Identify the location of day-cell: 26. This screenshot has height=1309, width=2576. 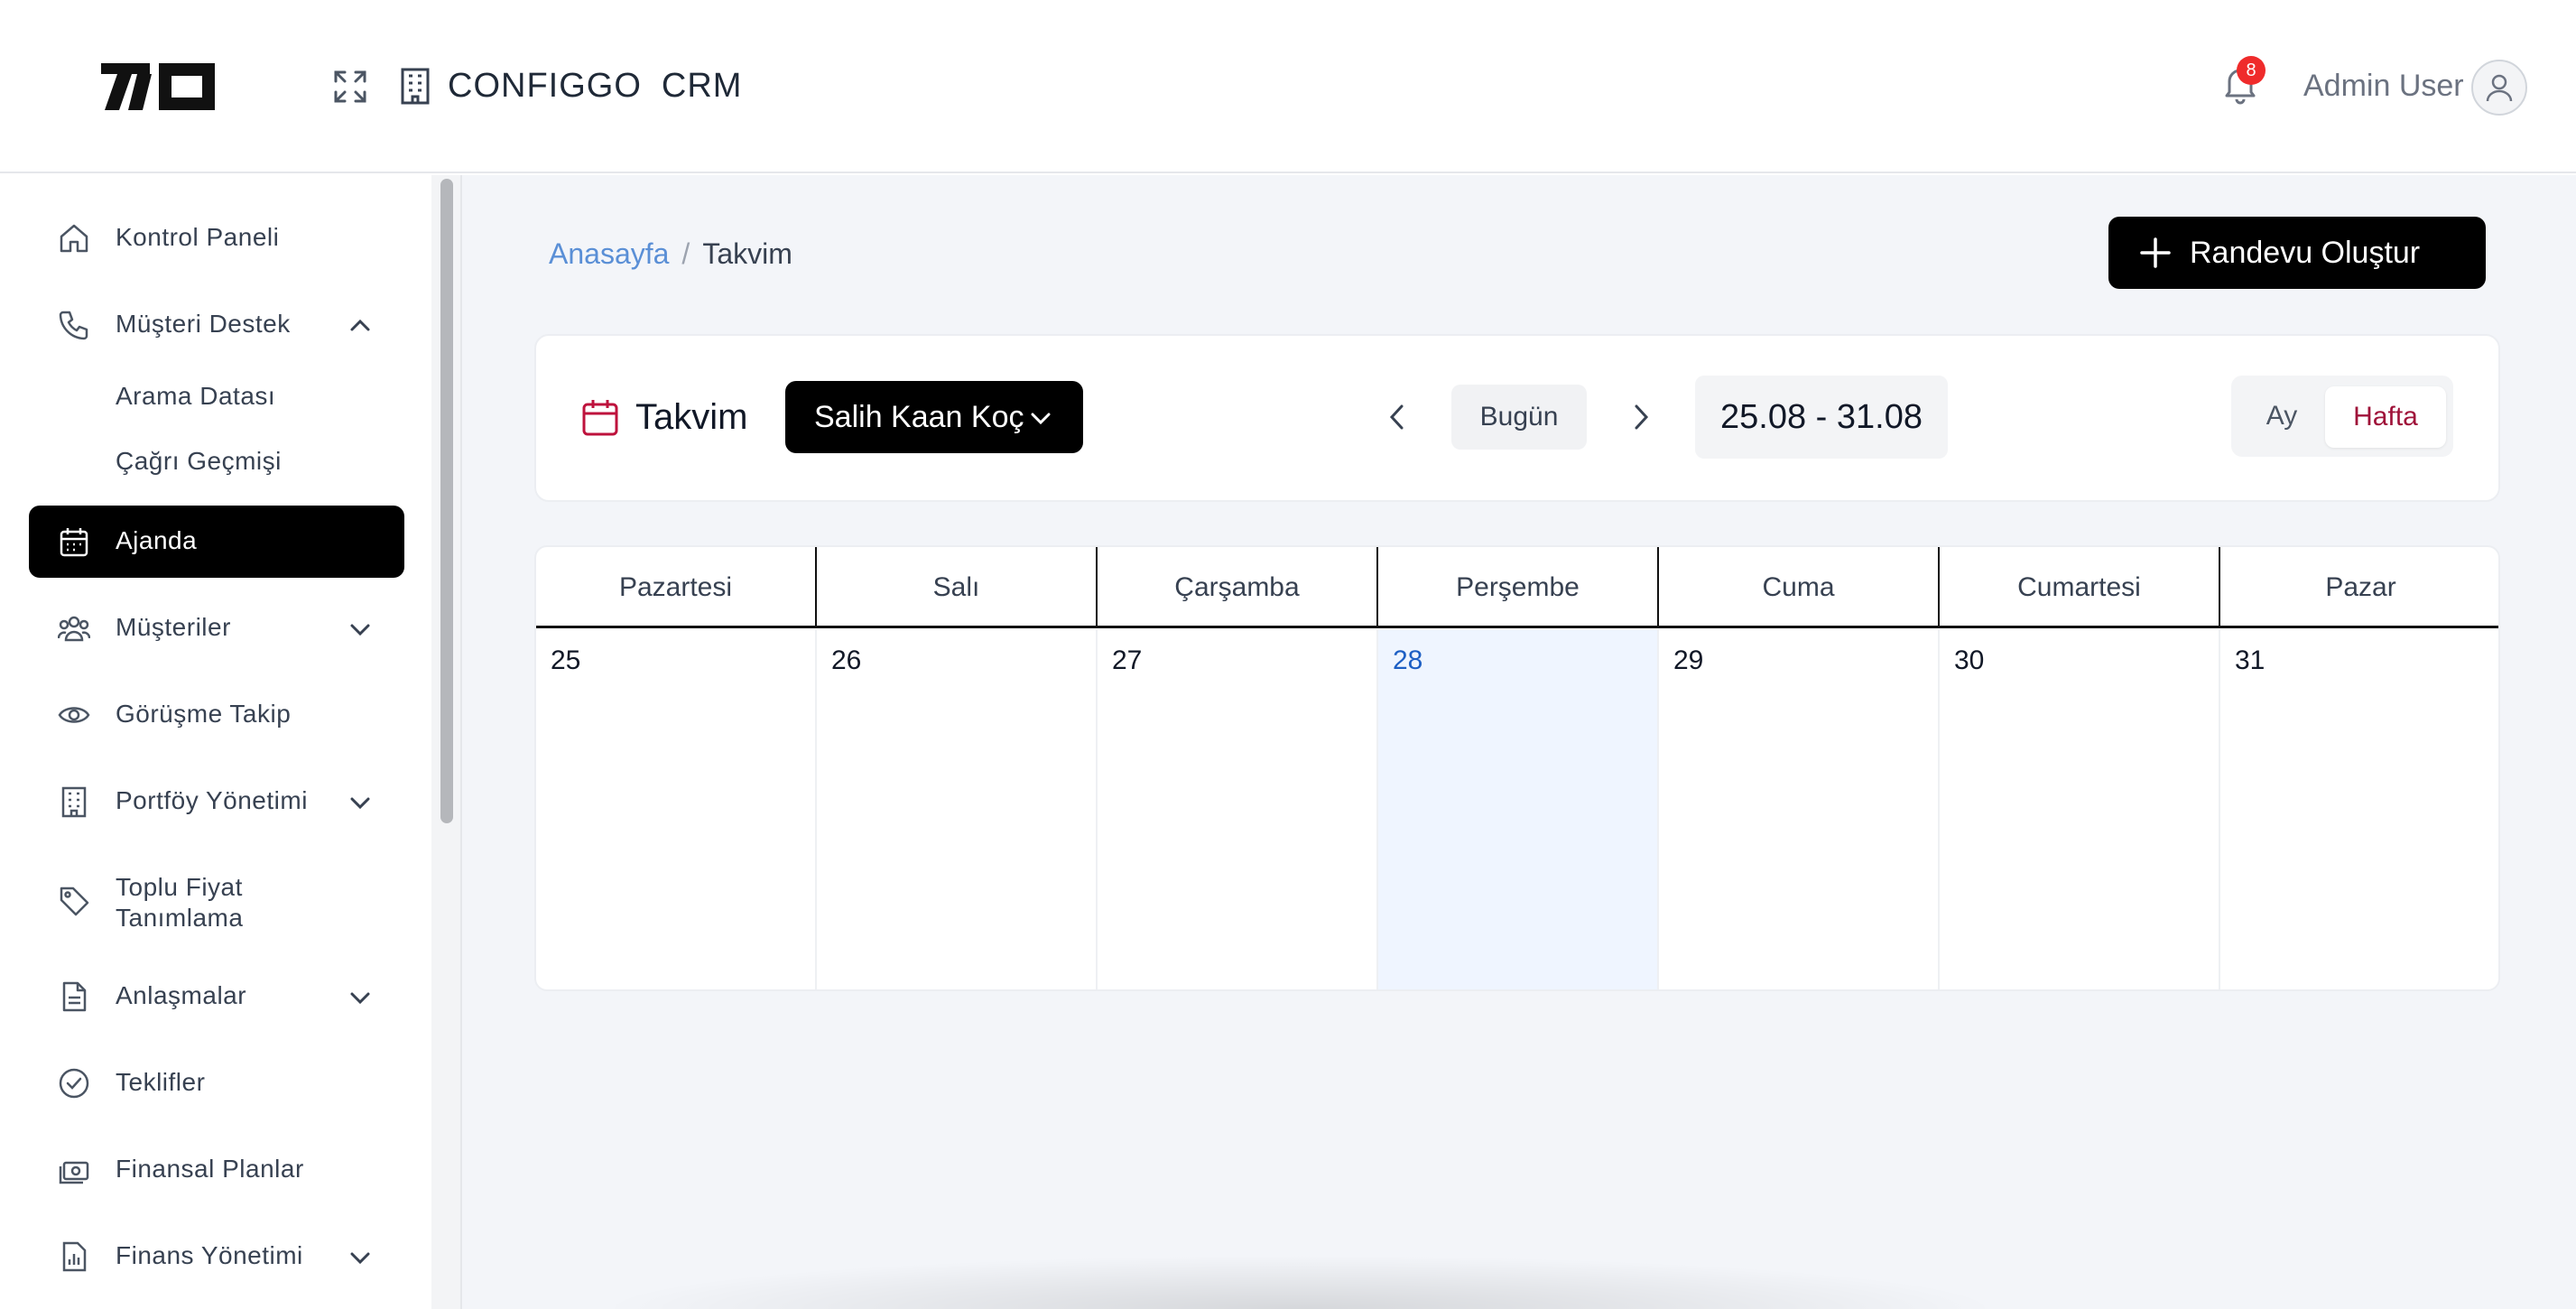
(958, 810).